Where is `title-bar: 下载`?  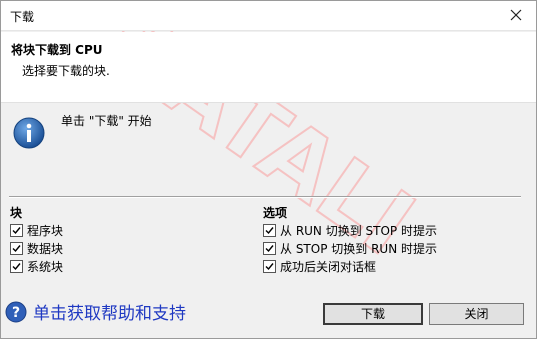
title-bar: 下载 is located at coordinates (268, 16).